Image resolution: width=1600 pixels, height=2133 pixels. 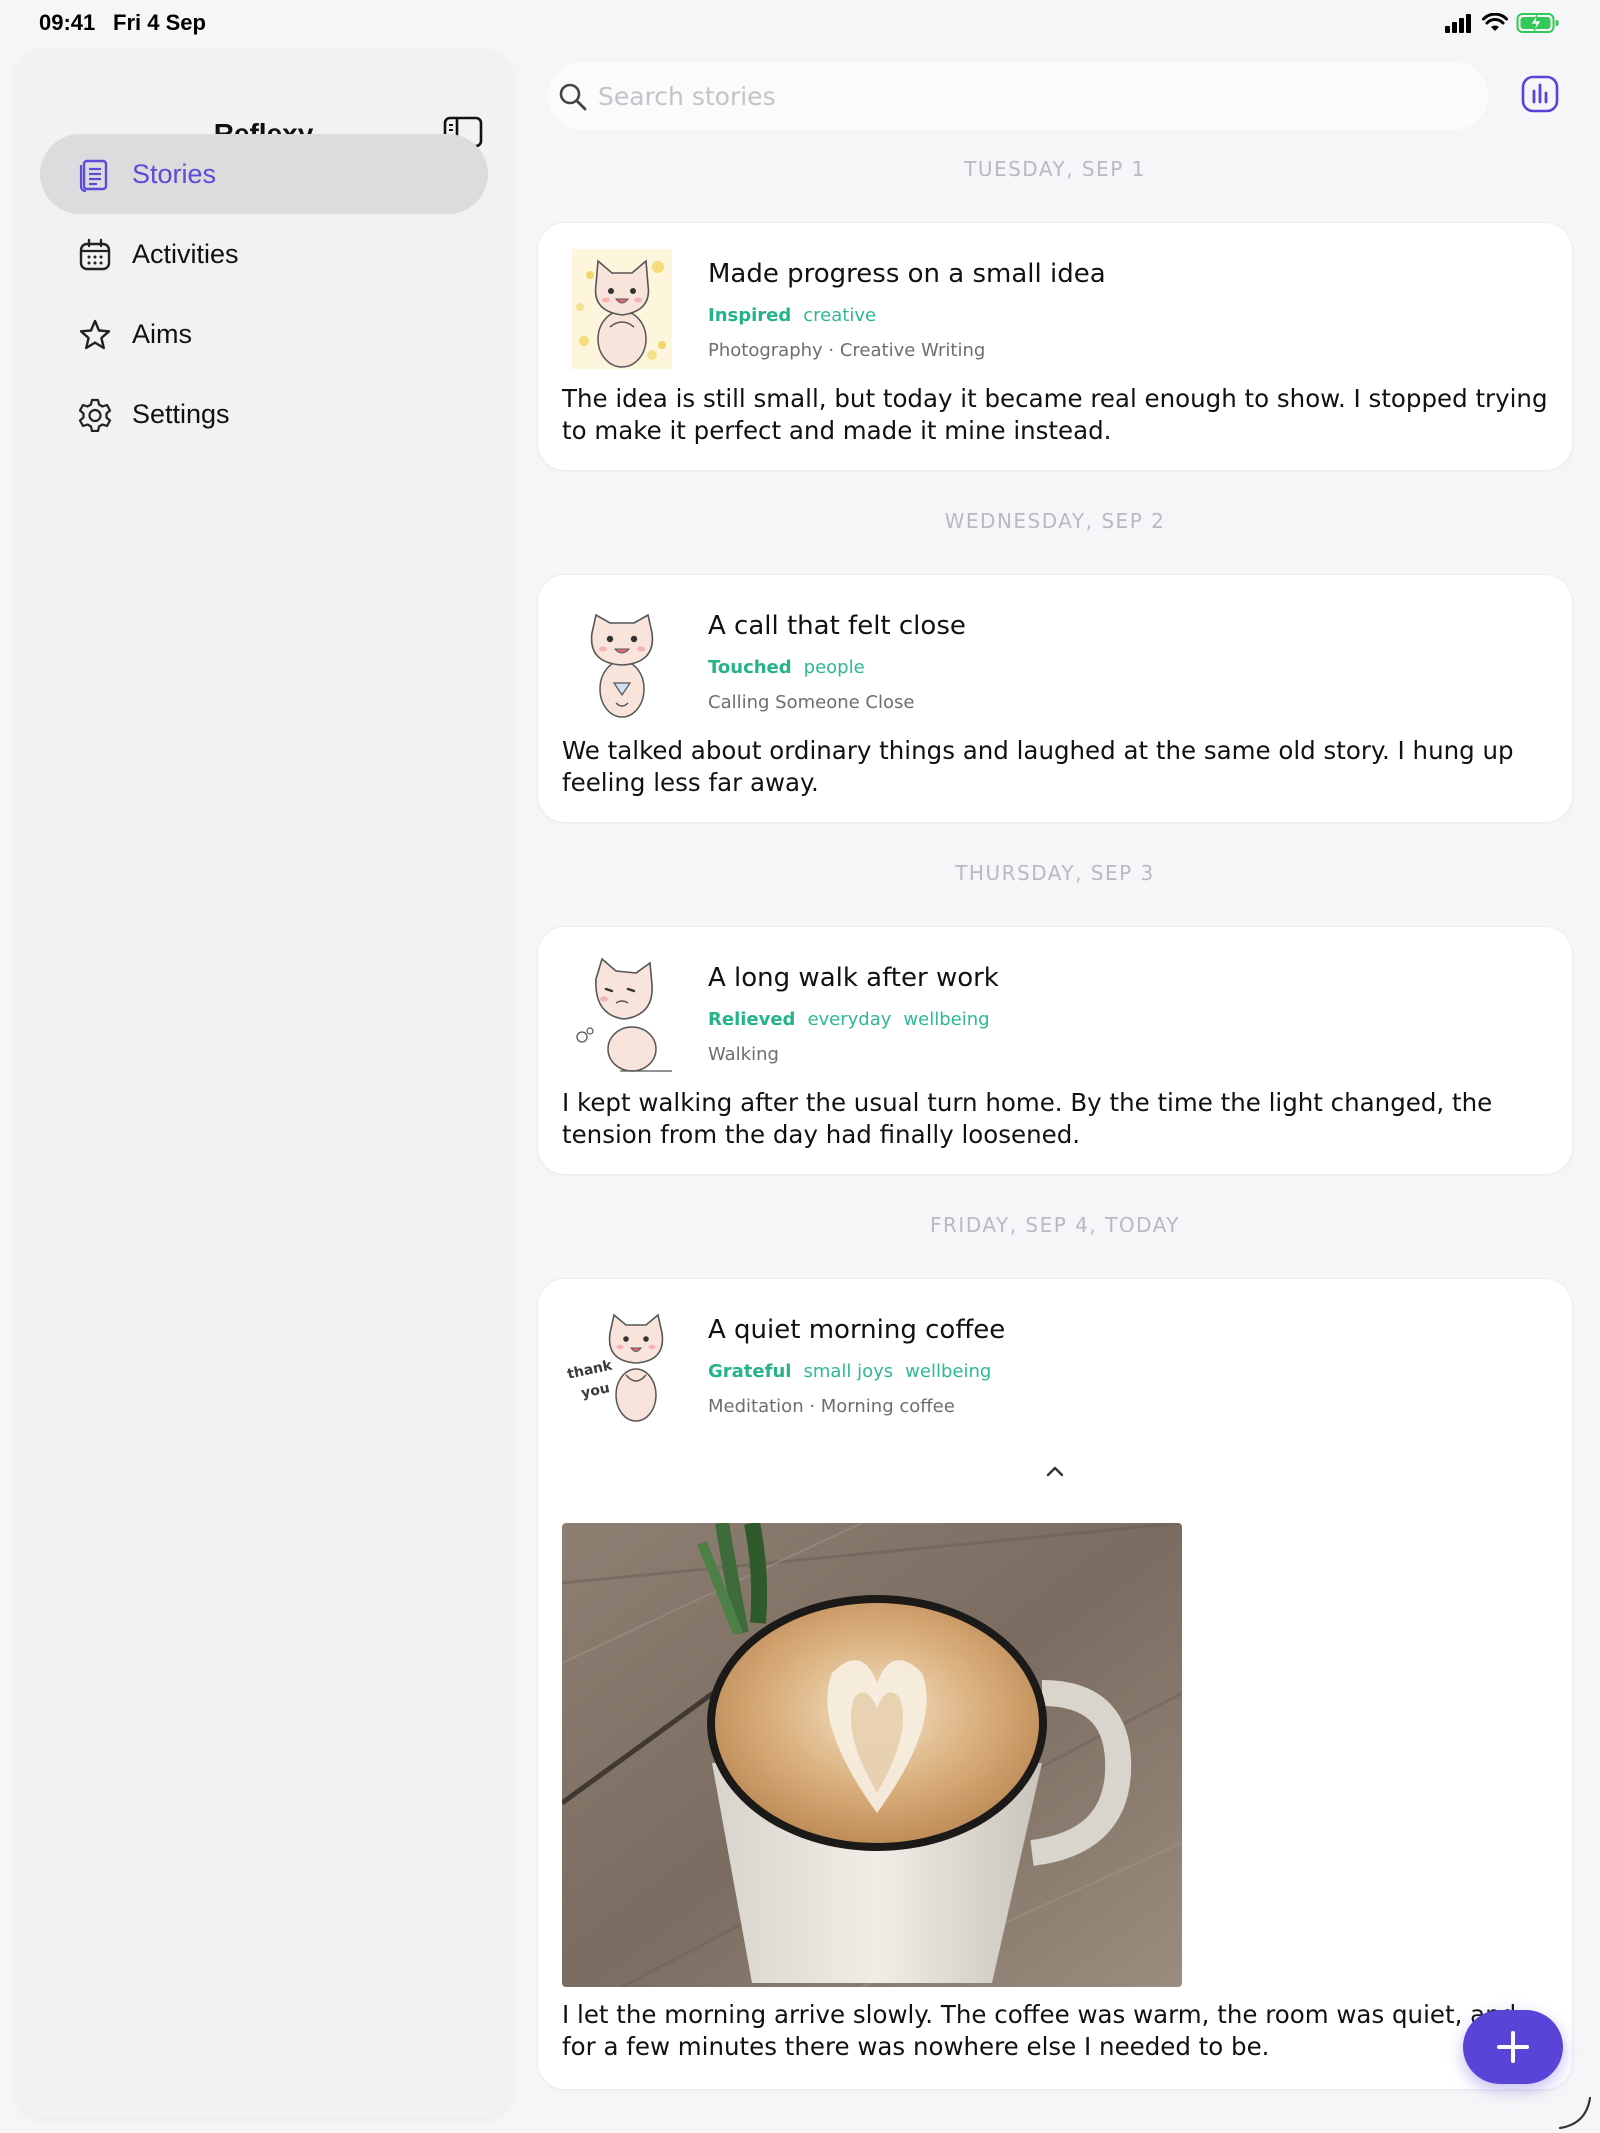 What do you see at coordinates (834, 667) in the screenshot?
I see `tag: people` at bounding box center [834, 667].